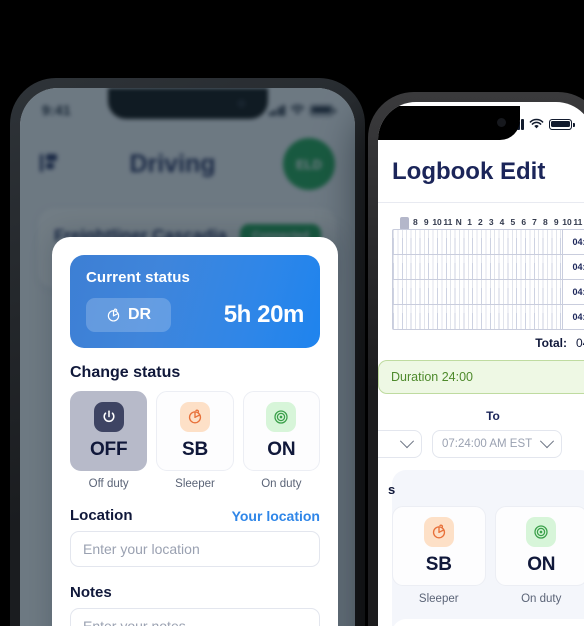 The width and height of the screenshot is (584, 626). I want to click on current-status-card: Current status DR 5h 20m, so click(195, 301).